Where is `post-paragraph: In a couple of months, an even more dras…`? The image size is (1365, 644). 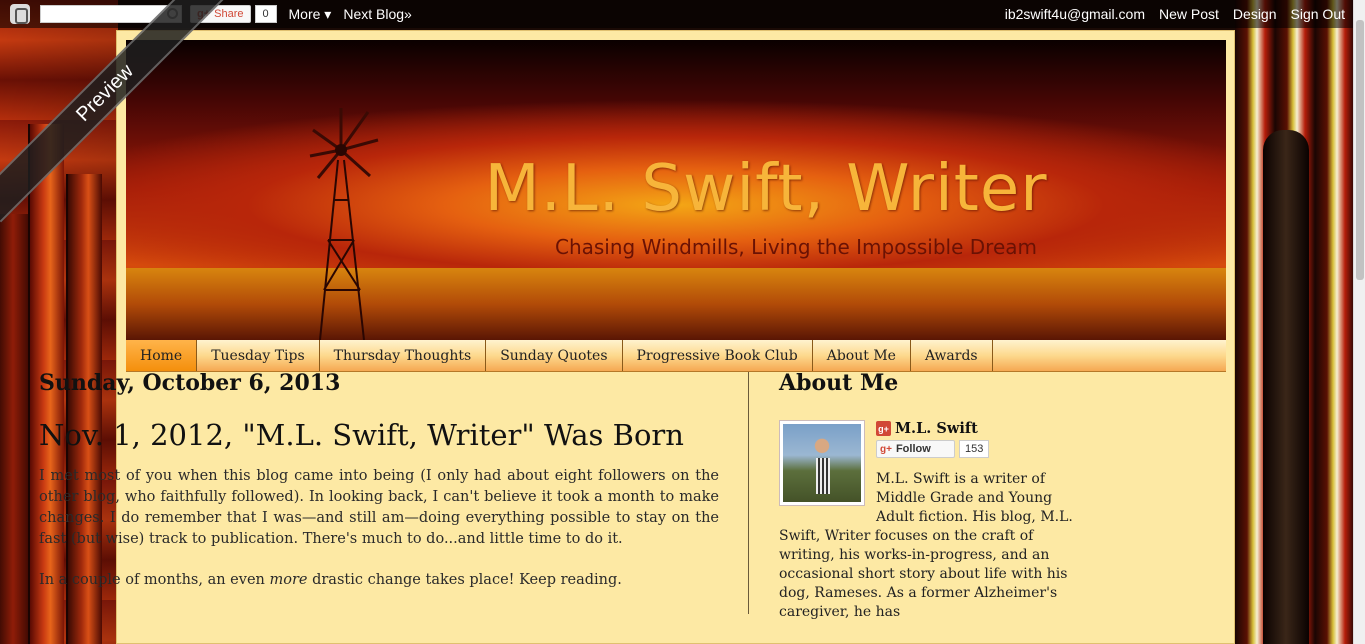
post-paragraph: In a couple of months, an even more dras… is located at coordinates (379, 580).